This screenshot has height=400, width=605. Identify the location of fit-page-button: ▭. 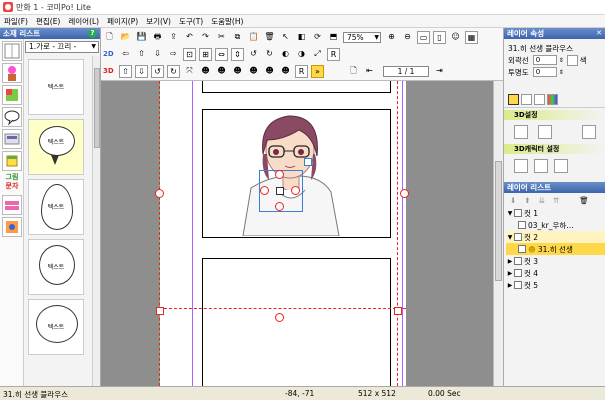
(423, 37).